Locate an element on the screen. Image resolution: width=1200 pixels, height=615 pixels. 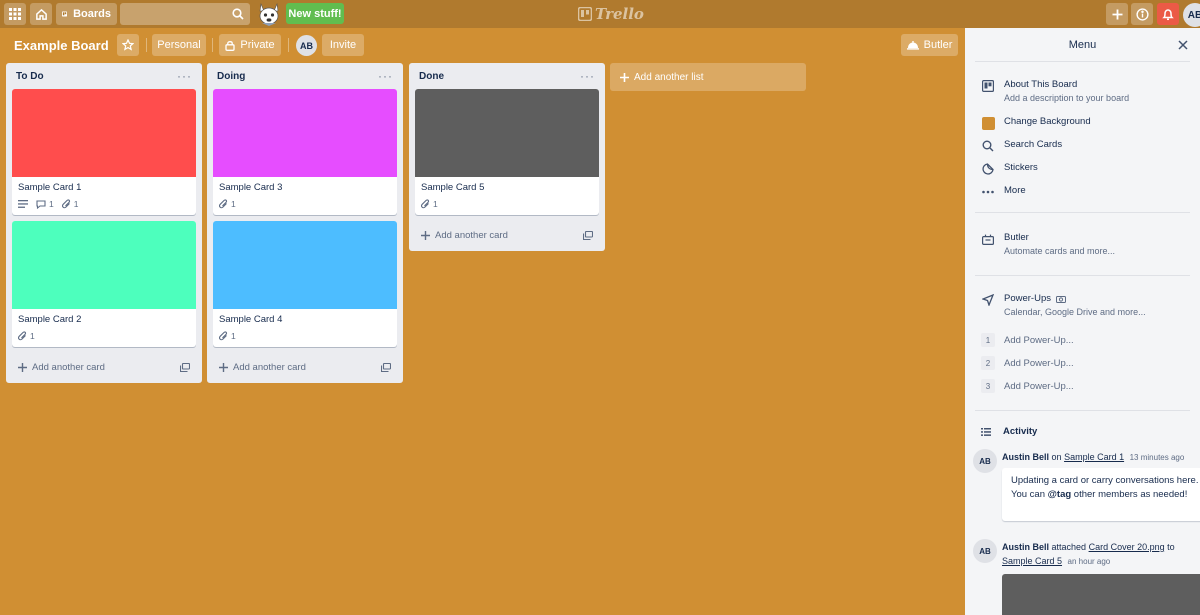
menu-change-background: Change Background is located at coordinates (1036, 123).